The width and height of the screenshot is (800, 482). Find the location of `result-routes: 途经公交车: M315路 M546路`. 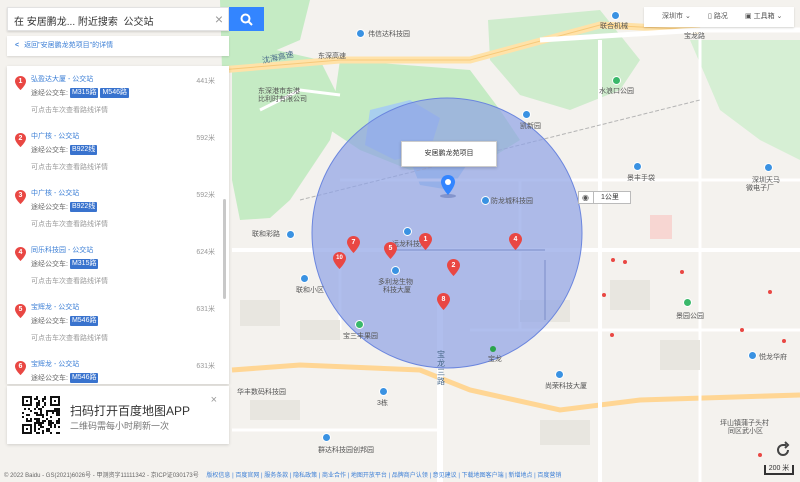

result-routes: 途经公交车: M315路 M546路 is located at coordinates (130, 94).